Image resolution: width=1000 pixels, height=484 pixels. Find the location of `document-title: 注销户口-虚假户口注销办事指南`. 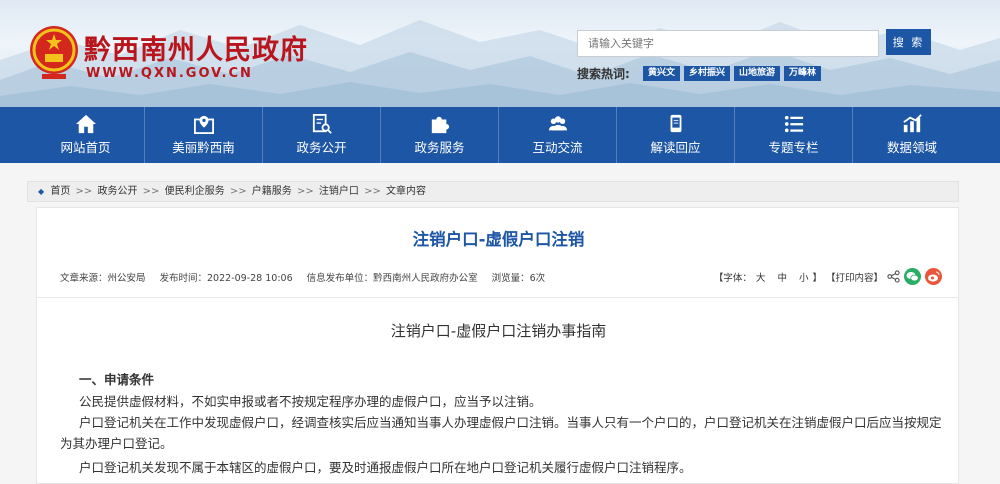

document-title: 注销户口-虚假户口注销办事指南 is located at coordinates (498, 331).